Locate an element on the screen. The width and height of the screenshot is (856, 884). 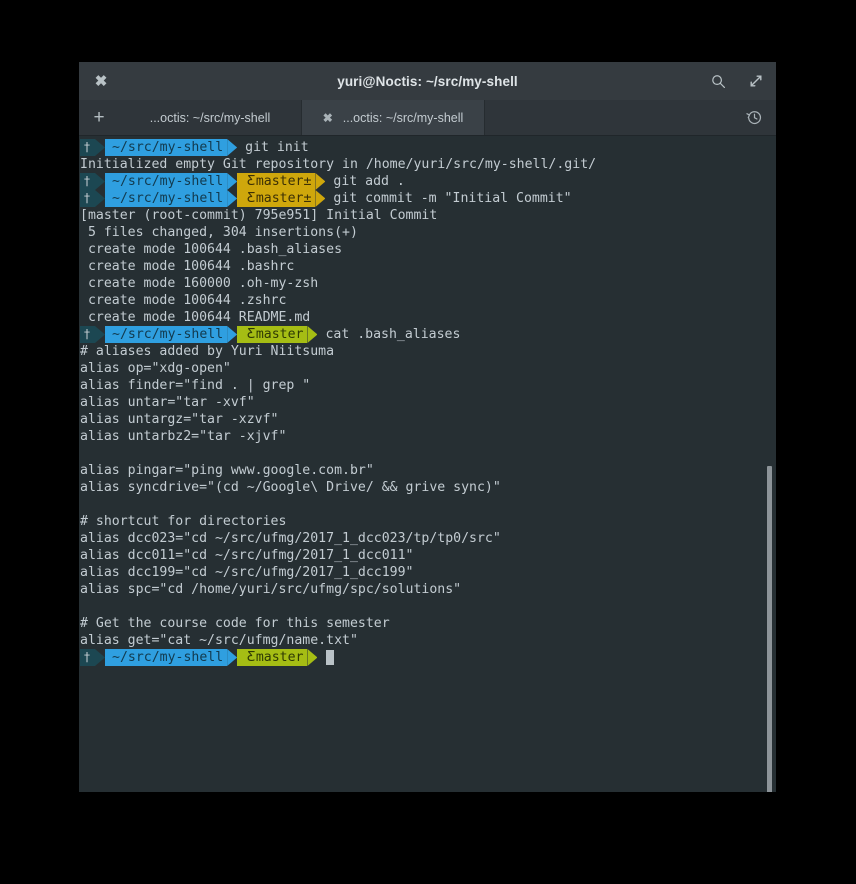
terminal-command-text: git init is located at coordinates (277, 147).